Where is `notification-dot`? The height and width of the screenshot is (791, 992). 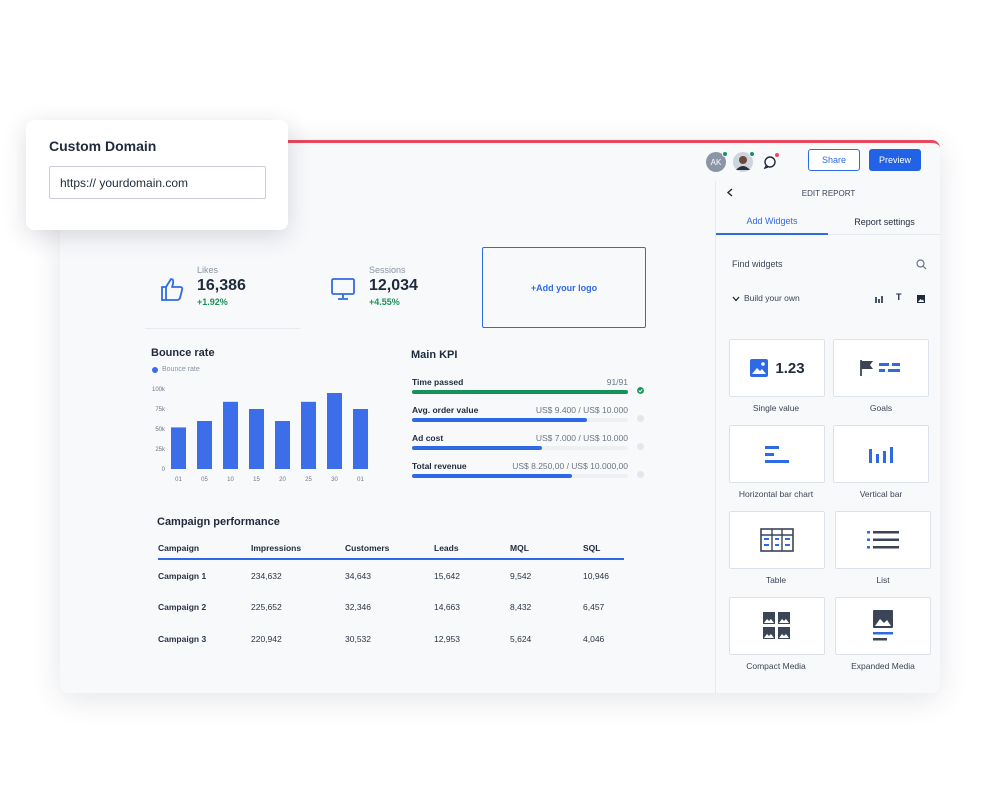
notification-dot is located at coordinates (777, 155).